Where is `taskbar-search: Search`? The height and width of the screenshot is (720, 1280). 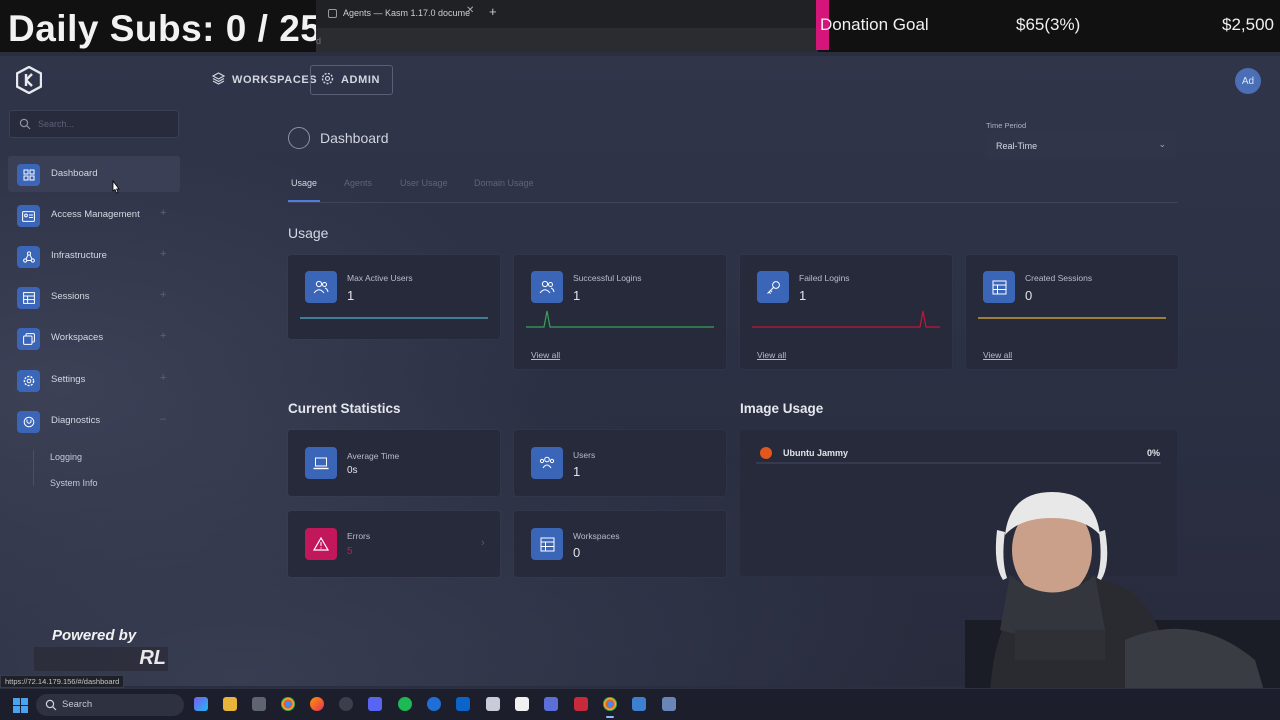
taskbar-search: Search is located at coordinates (110, 705).